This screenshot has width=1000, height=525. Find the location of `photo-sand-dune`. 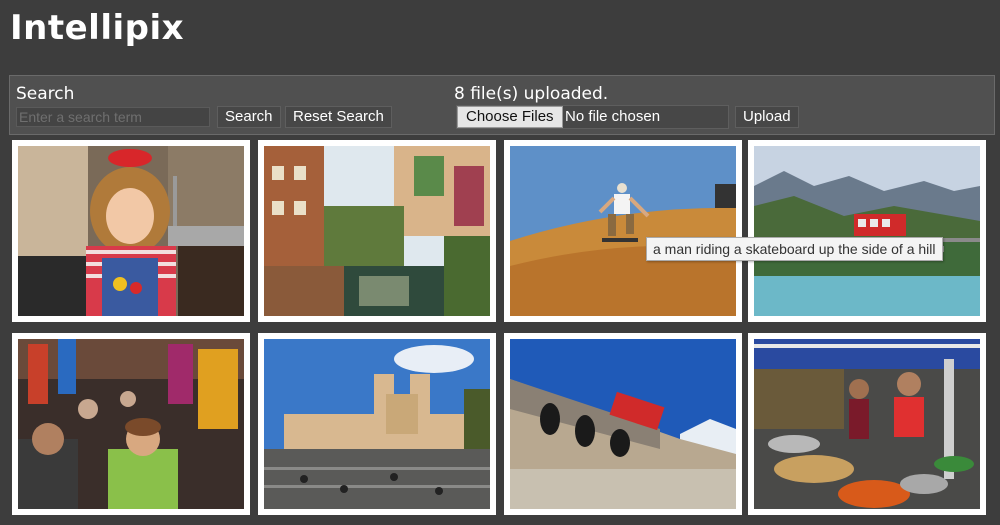

photo-sand-dune is located at coordinates (623, 231).